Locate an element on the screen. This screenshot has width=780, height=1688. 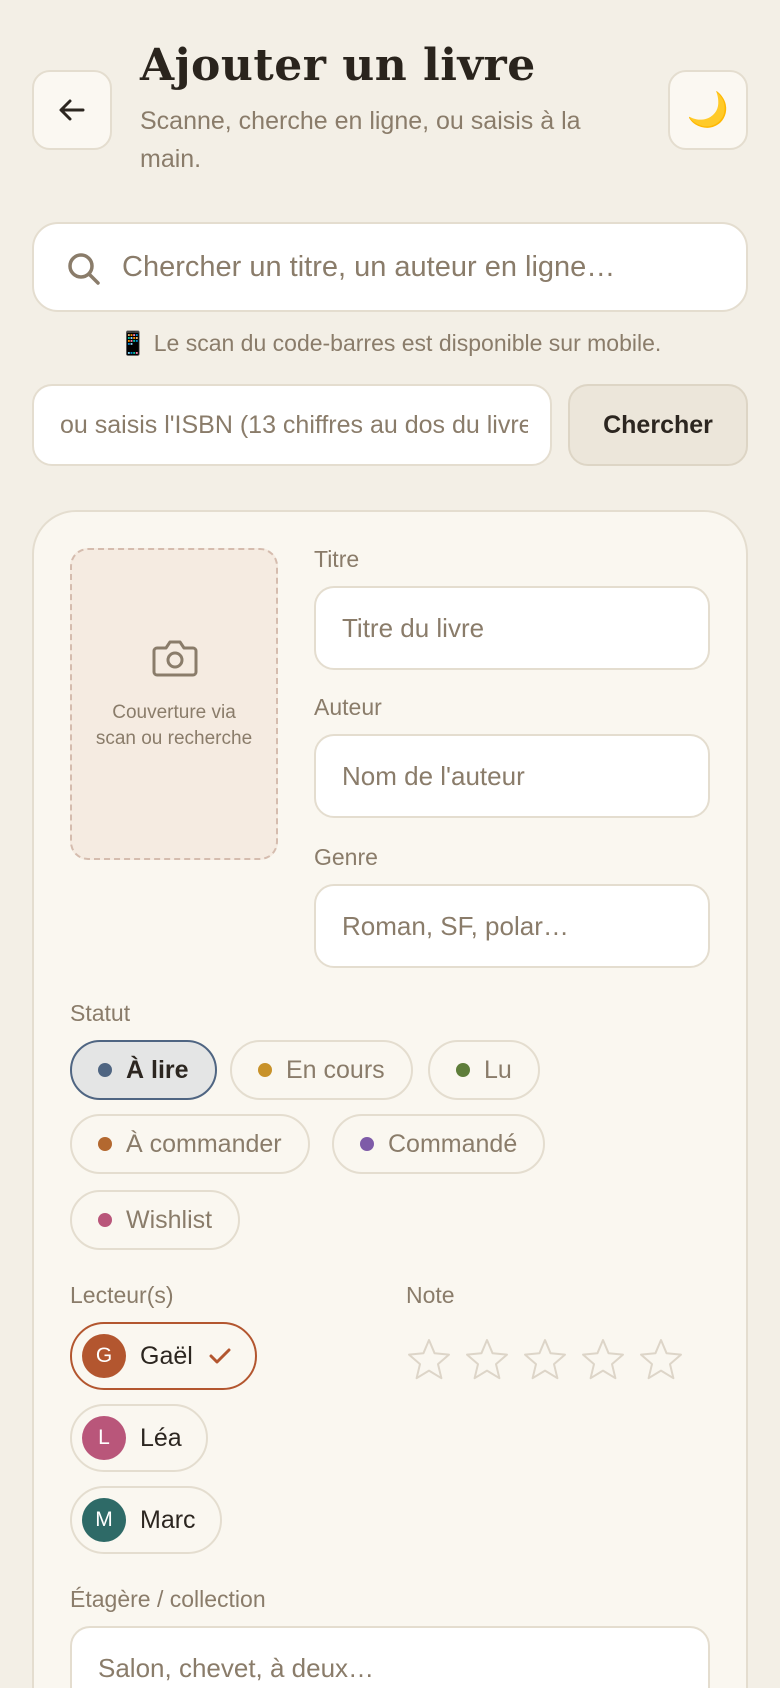
status-chip-label: Wishlist is located at coordinates (169, 1219).